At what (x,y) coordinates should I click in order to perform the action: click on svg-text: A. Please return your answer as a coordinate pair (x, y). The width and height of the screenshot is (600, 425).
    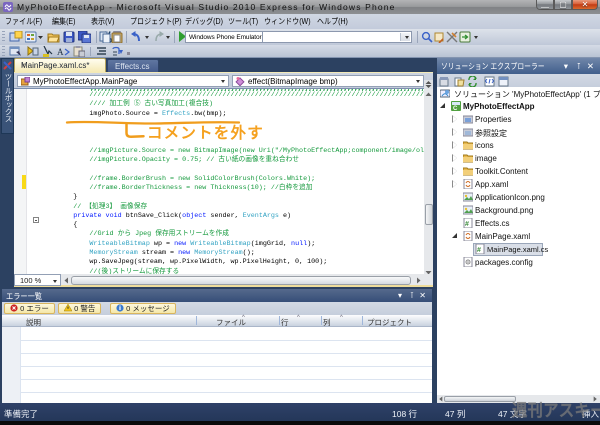
    Looking at the image, I should click on (60, 52).